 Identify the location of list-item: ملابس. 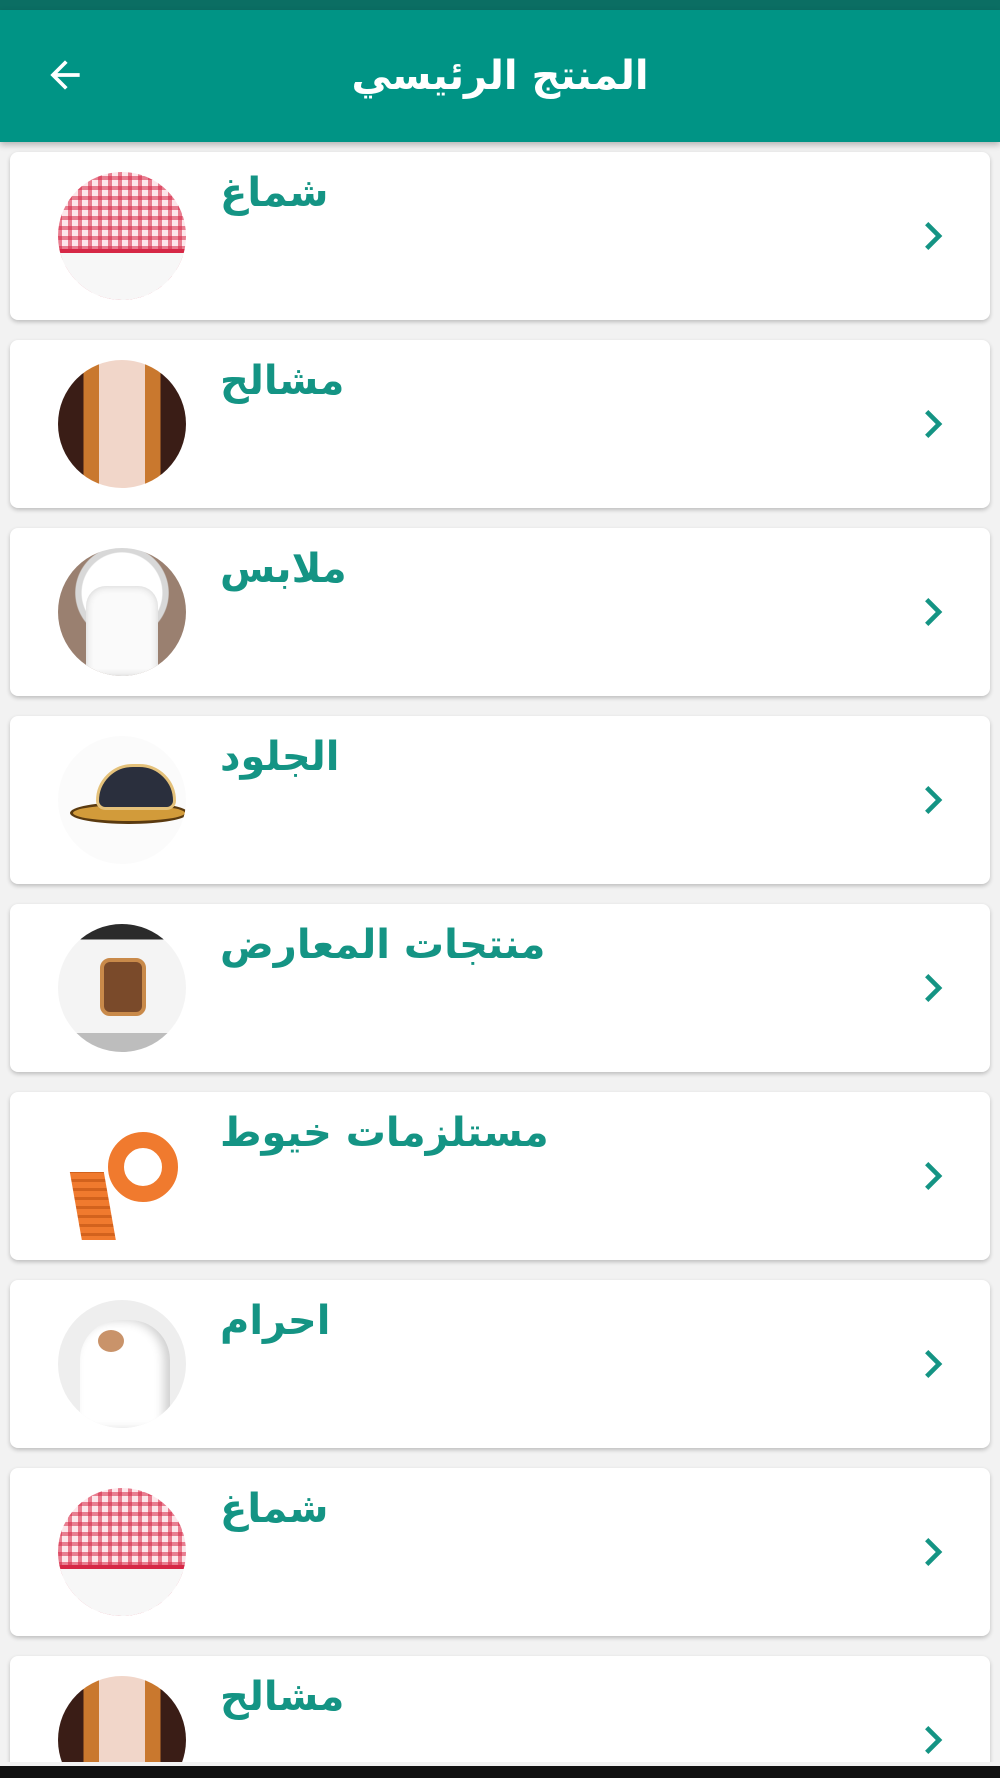
(500, 612).